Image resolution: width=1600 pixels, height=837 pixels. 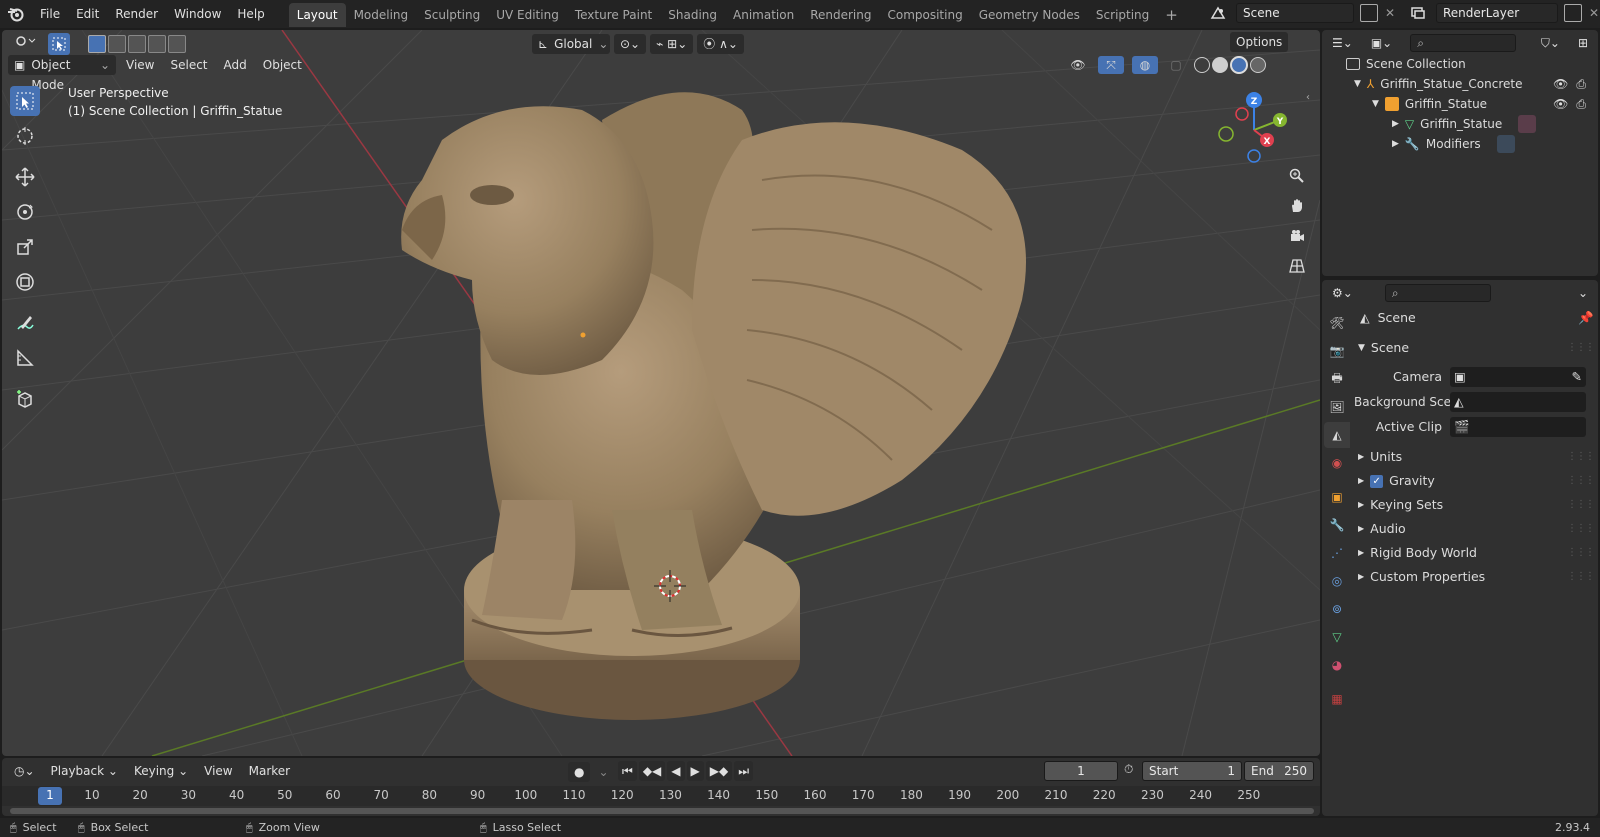 What do you see at coordinates (924, 15) in the screenshot?
I see `tab-compositing: Compositing` at bounding box center [924, 15].